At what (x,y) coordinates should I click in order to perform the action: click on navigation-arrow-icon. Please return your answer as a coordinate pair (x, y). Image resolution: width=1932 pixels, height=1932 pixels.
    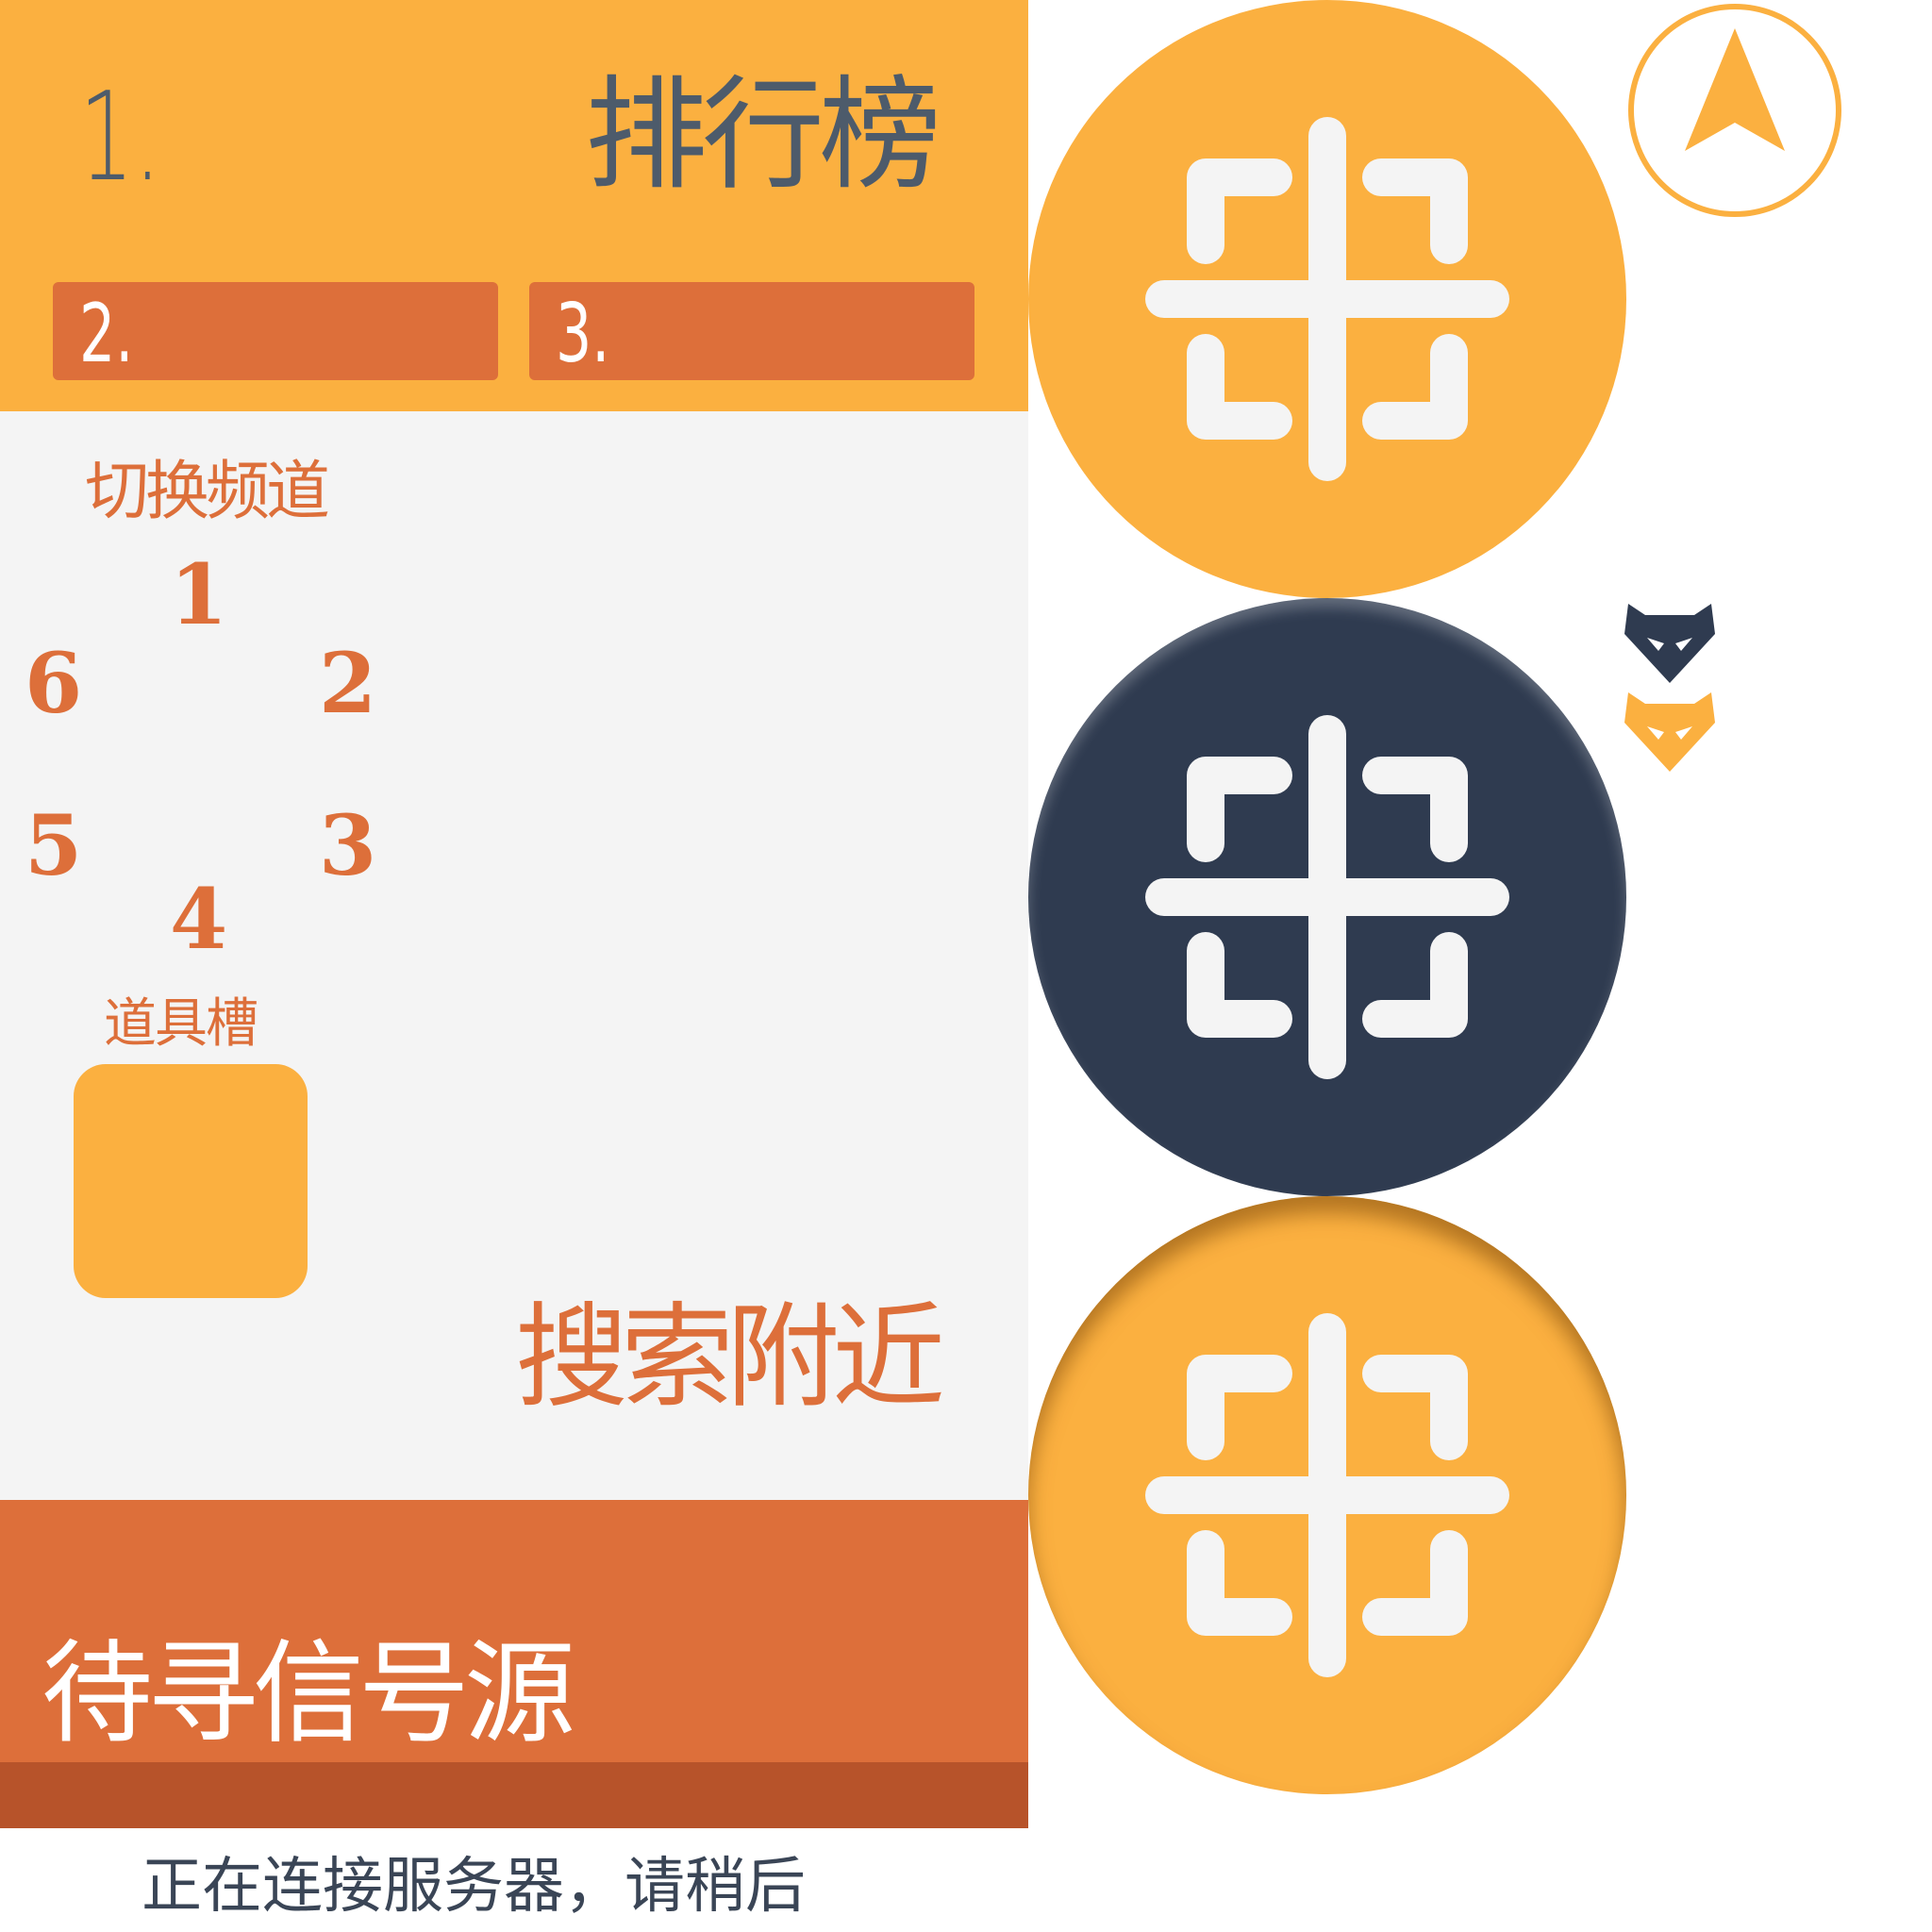
    Looking at the image, I should click on (1735, 111).